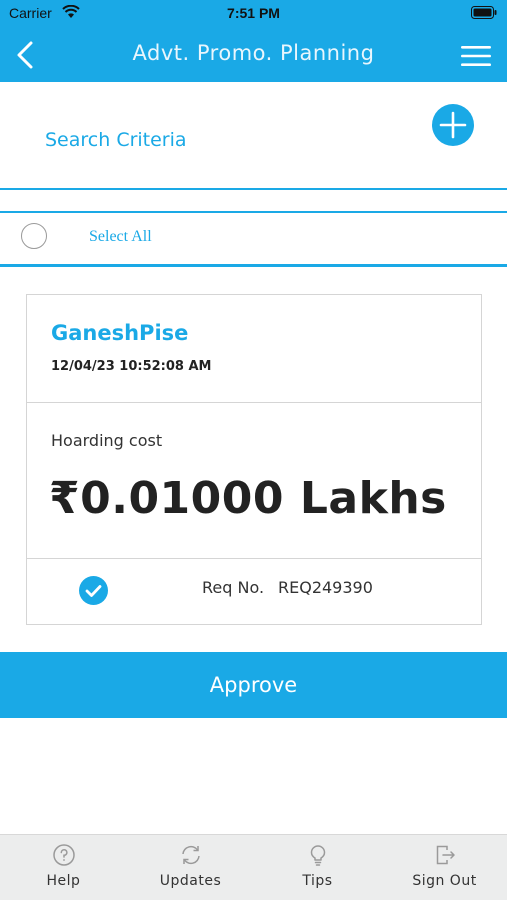 The image size is (507, 901). I want to click on cost-value: ₹0.01000 Lakhs, so click(248, 498).